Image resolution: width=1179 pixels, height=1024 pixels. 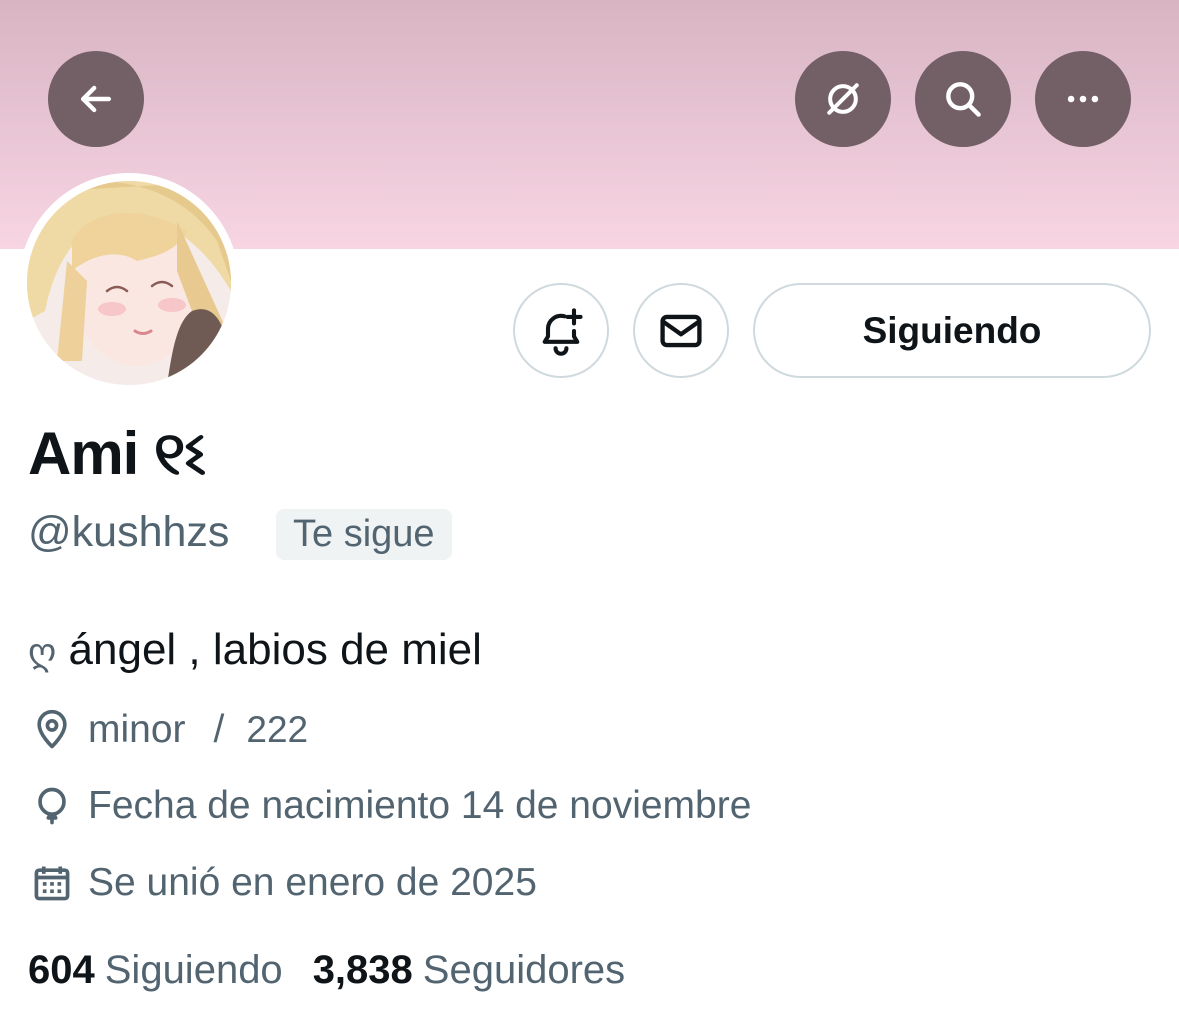 I want to click on followers-stat: 3,838 Seguidores, so click(x=484, y=970).